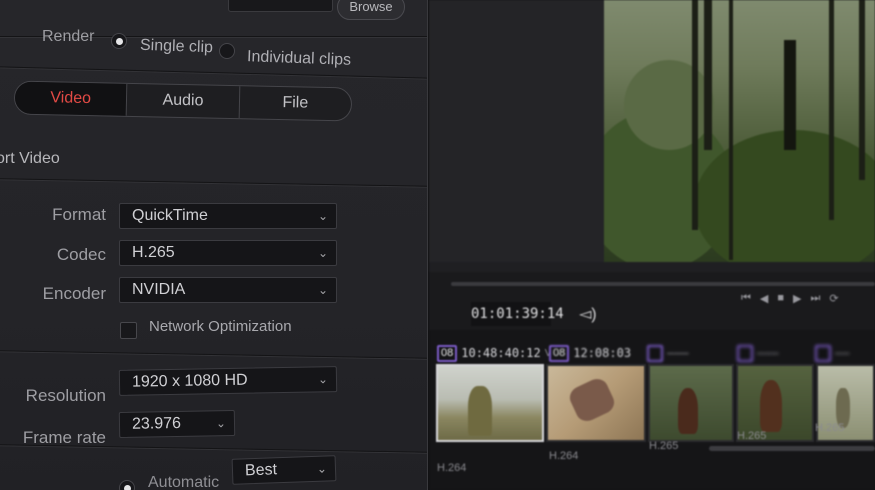 Image resolution: width=875 pixels, height=490 pixels. What do you see at coordinates (371, 10) in the screenshot?
I see `browse-button: Browse` at bounding box center [371, 10].